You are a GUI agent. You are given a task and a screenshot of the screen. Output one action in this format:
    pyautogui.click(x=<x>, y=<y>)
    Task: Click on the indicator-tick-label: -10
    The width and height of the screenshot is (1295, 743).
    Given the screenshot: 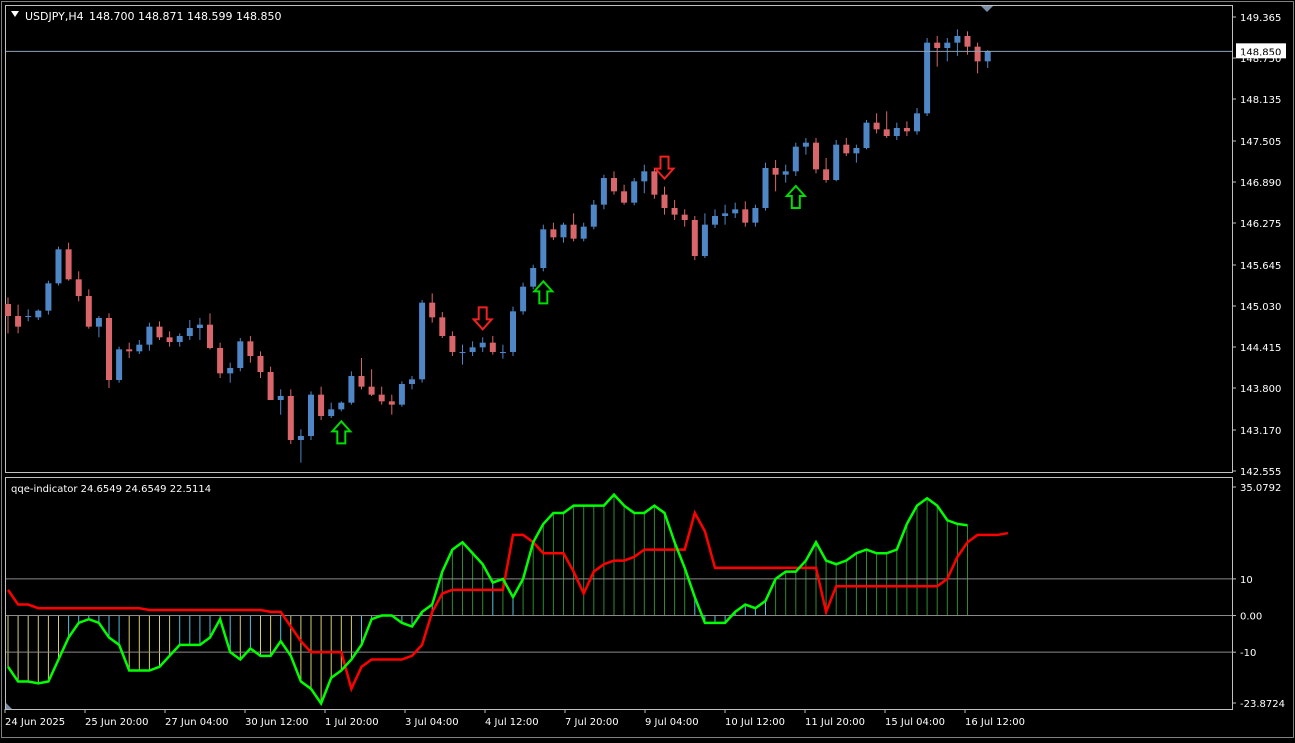 What is the action you would take?
    pyautogui.click(x=1248, y=653)
    